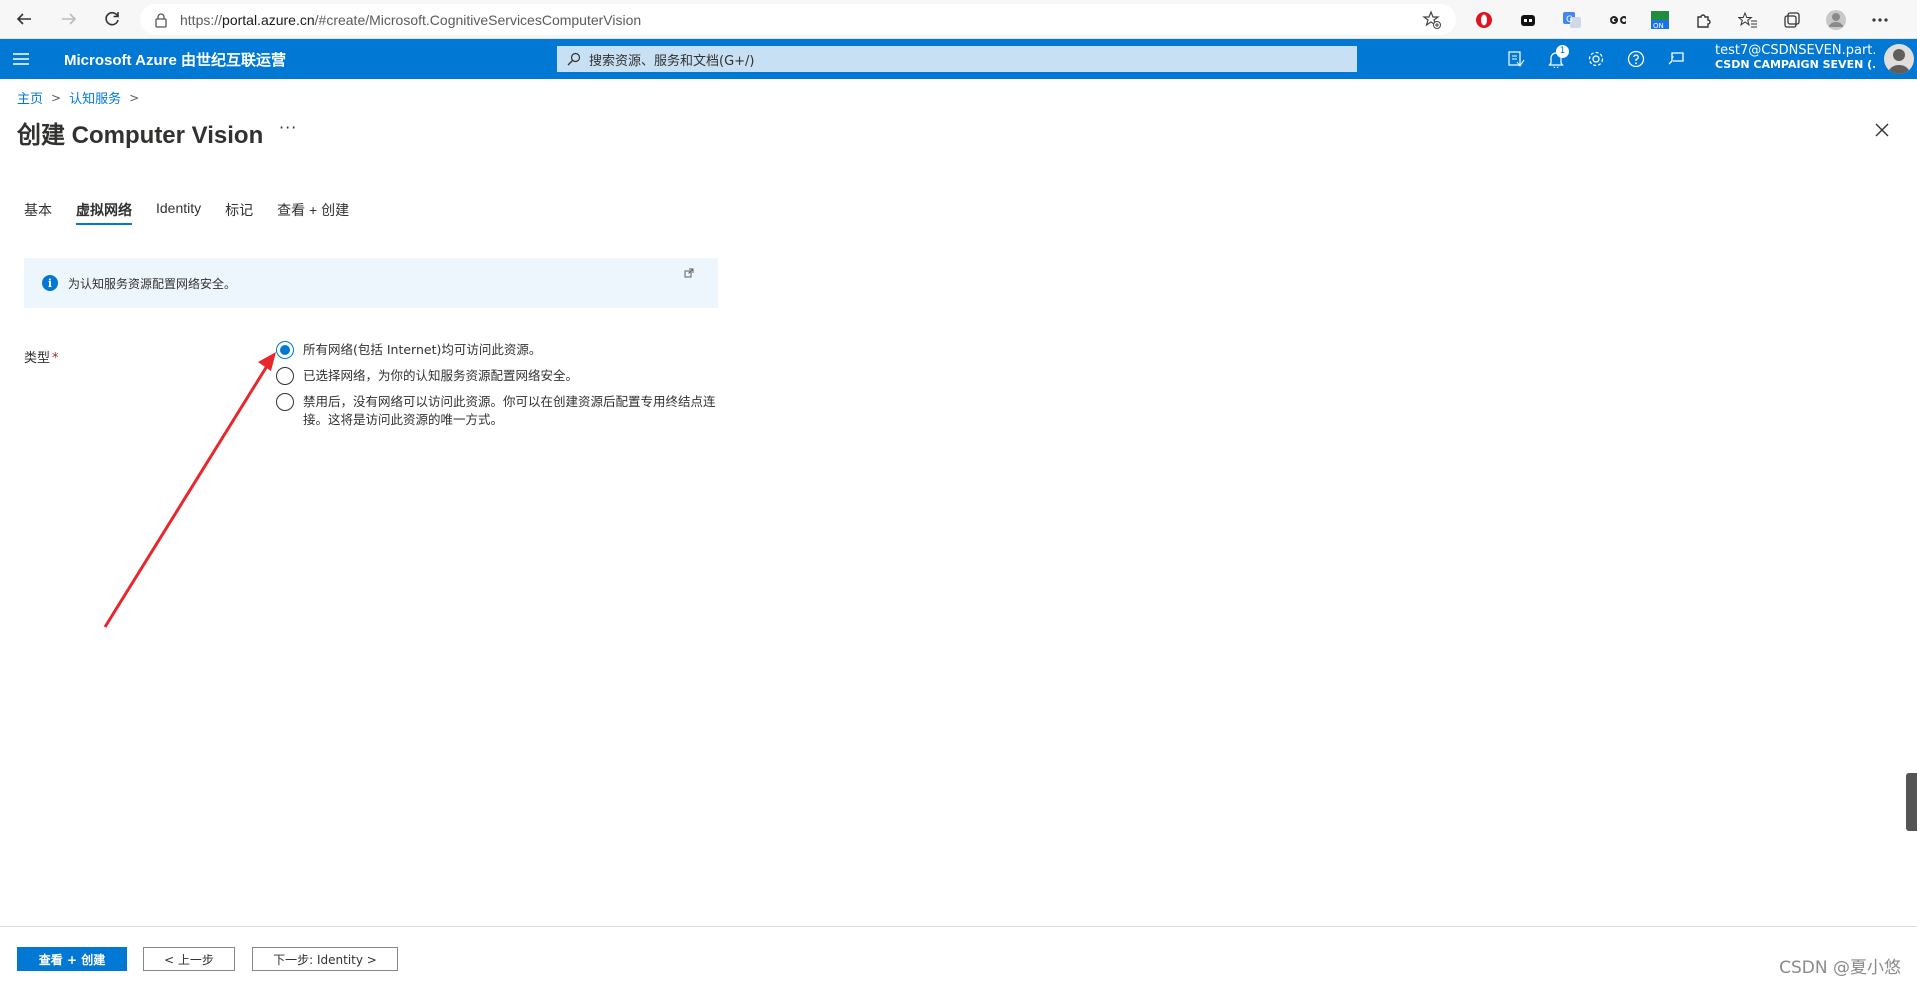 This screenshot has height=990, width=1917. What do you see at coordinates (1840, 968) in the screenshot?
I see `watermark: CSDN @夏小悠` at bounding box center [1840, 968].